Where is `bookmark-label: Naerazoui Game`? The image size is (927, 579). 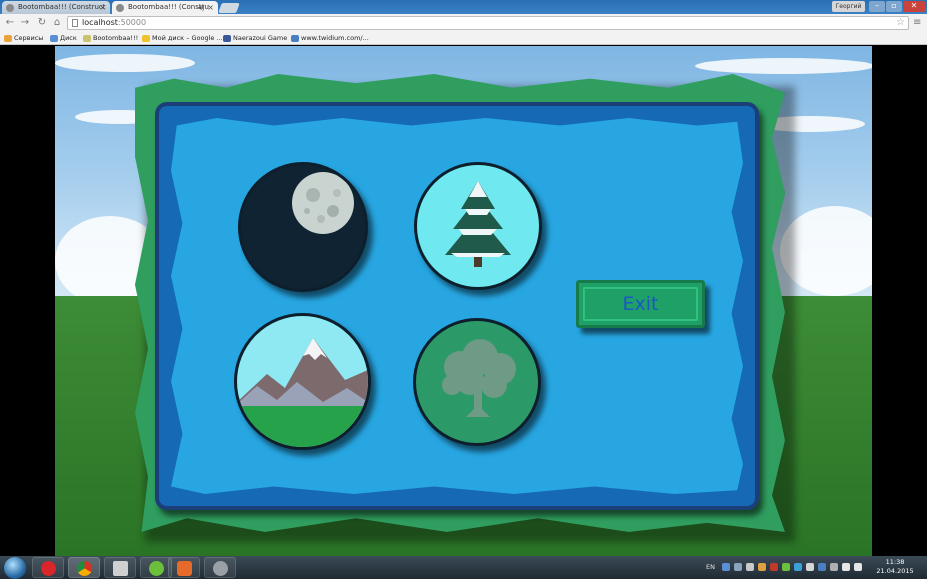
bookmark-label: Naerazoui Game is located at coordinates (260, 38).